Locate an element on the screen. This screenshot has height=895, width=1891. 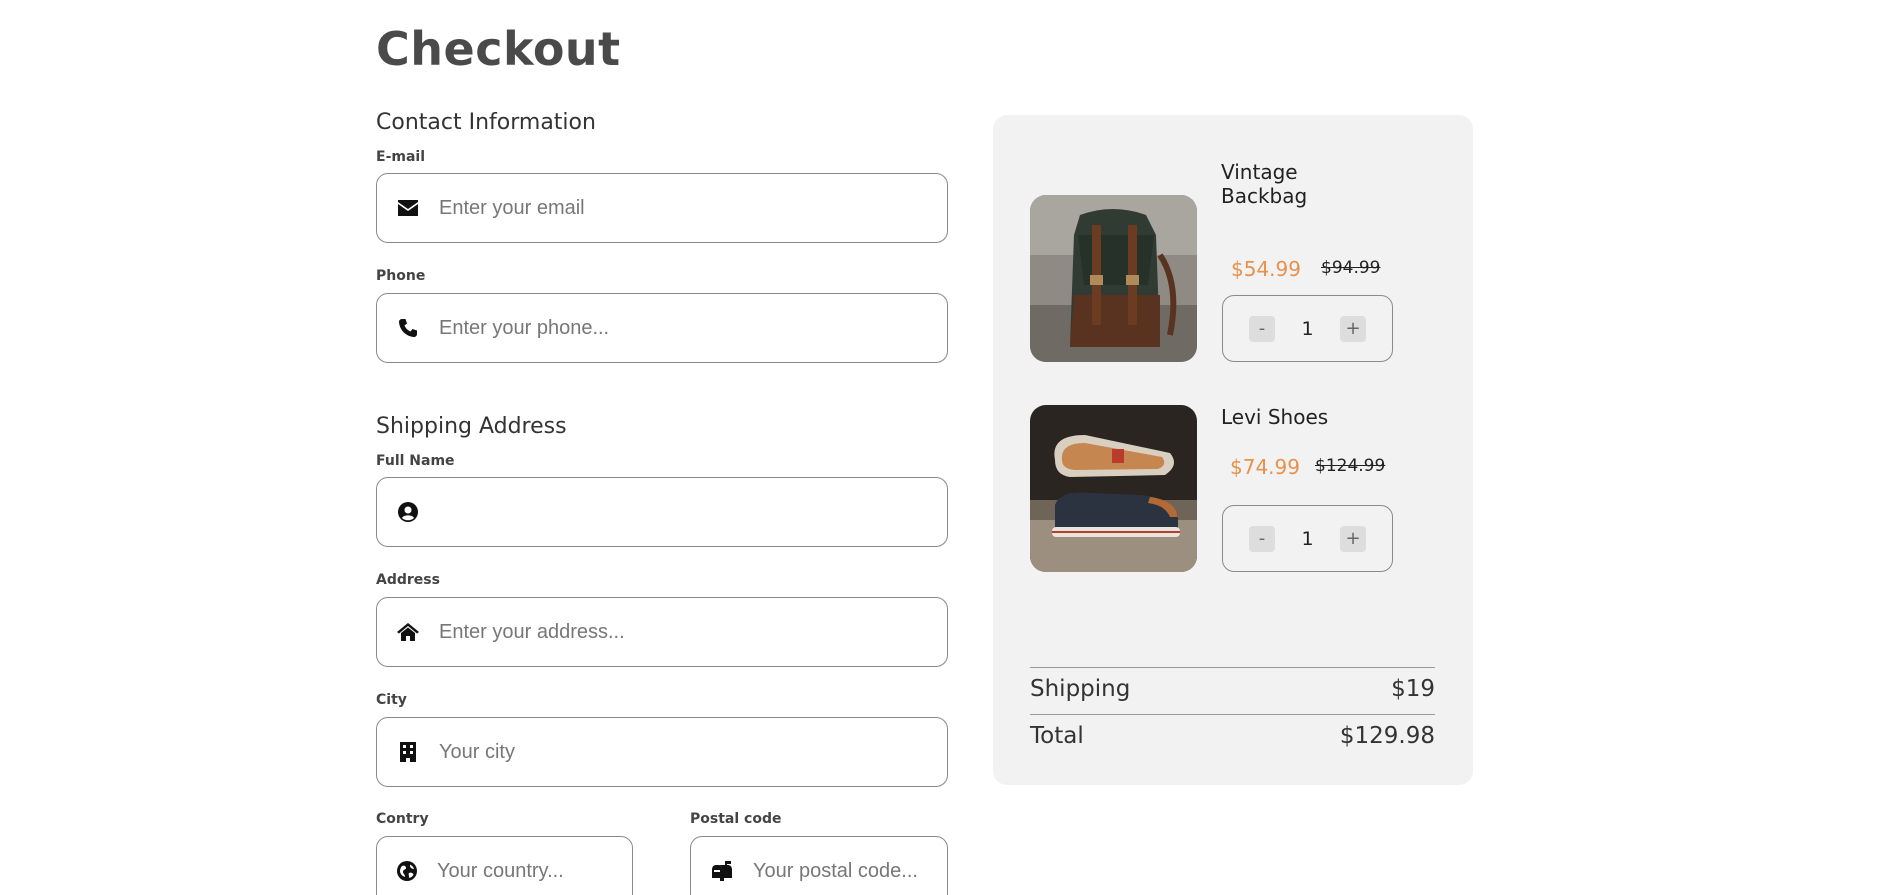
phone-icon is located at coordinates (408, 328).